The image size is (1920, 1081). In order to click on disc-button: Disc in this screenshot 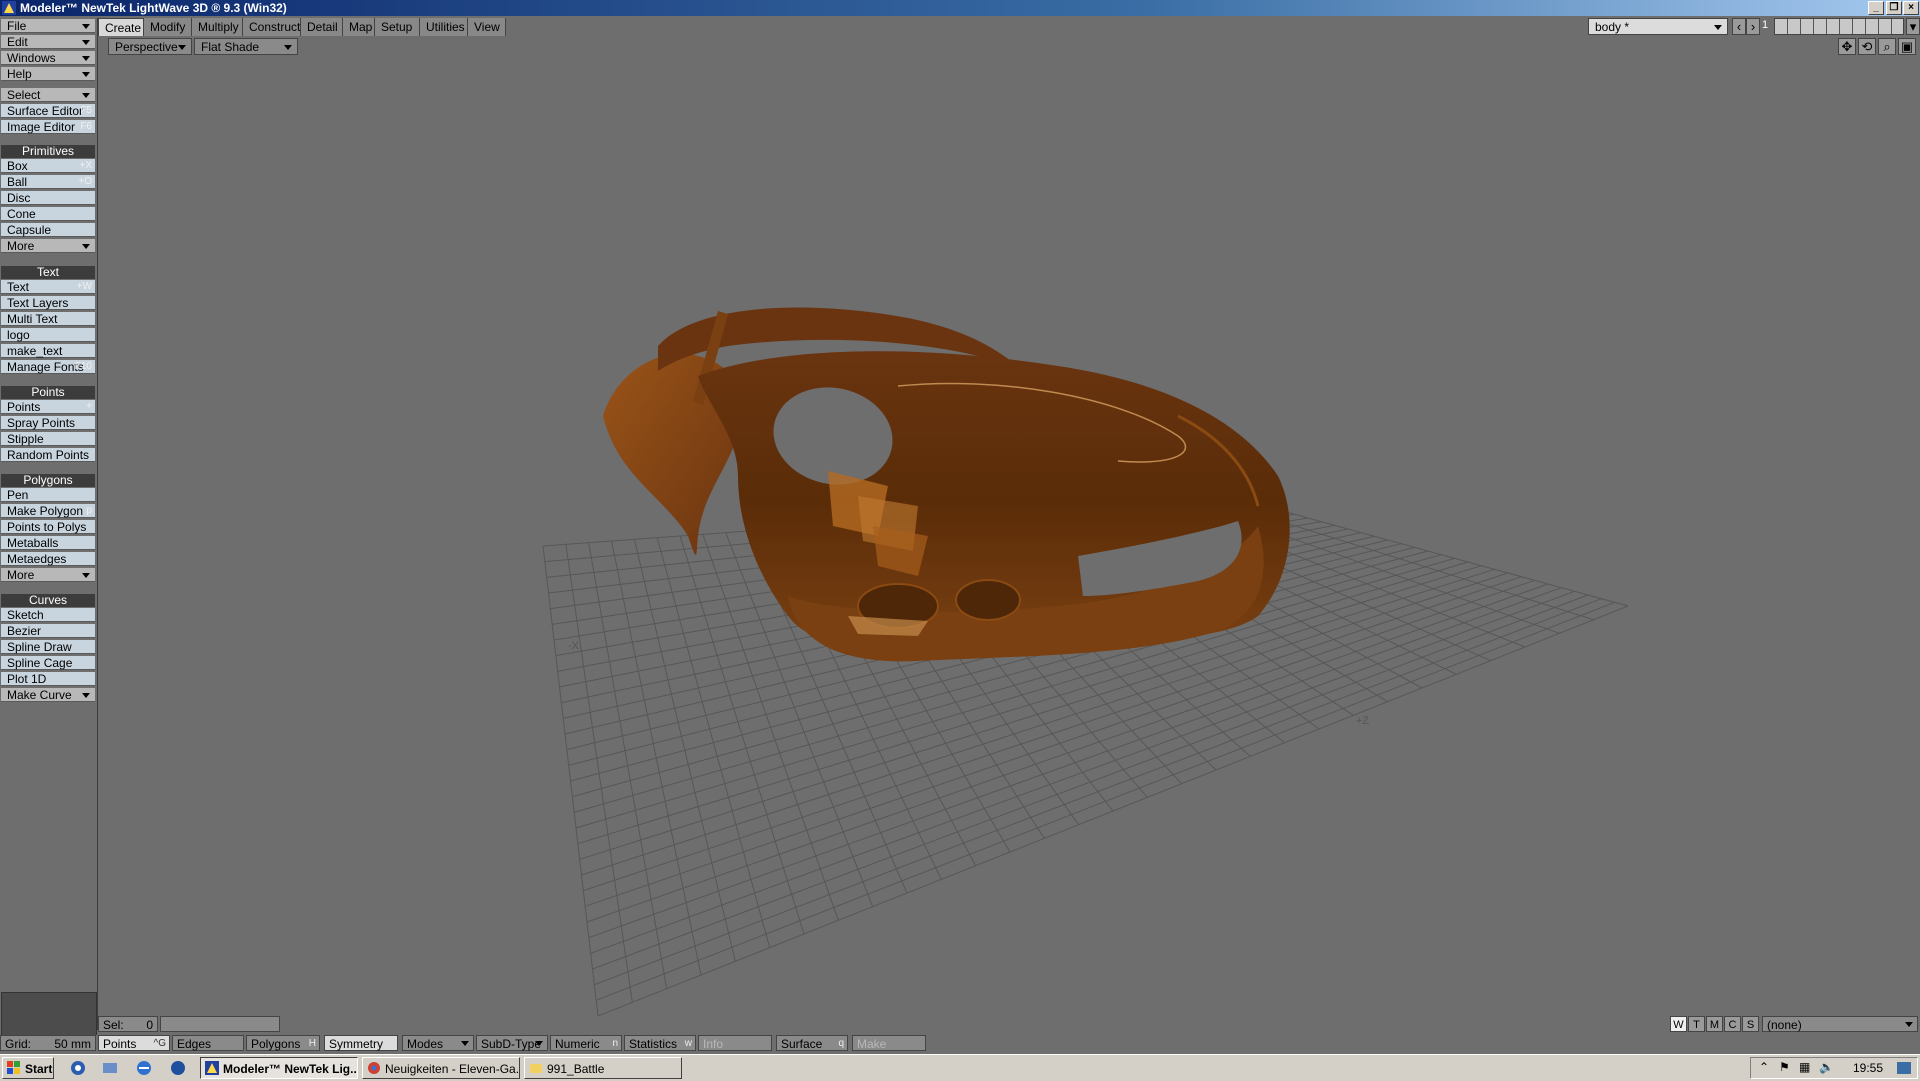, I will do `click(48, 198)`.